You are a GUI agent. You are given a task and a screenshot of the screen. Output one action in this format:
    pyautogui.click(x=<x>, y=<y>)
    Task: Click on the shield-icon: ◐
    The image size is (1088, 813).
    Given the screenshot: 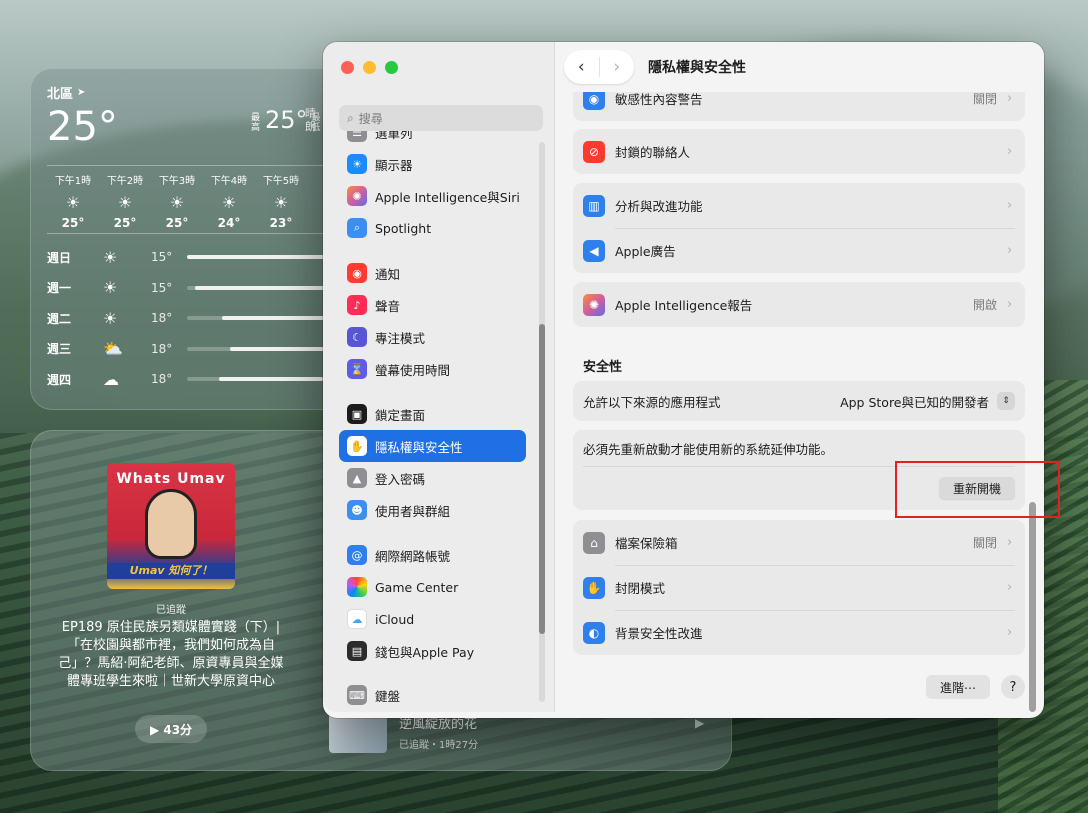 What is the action you would take?
    pyautogui.click(x=594, y=632)
    